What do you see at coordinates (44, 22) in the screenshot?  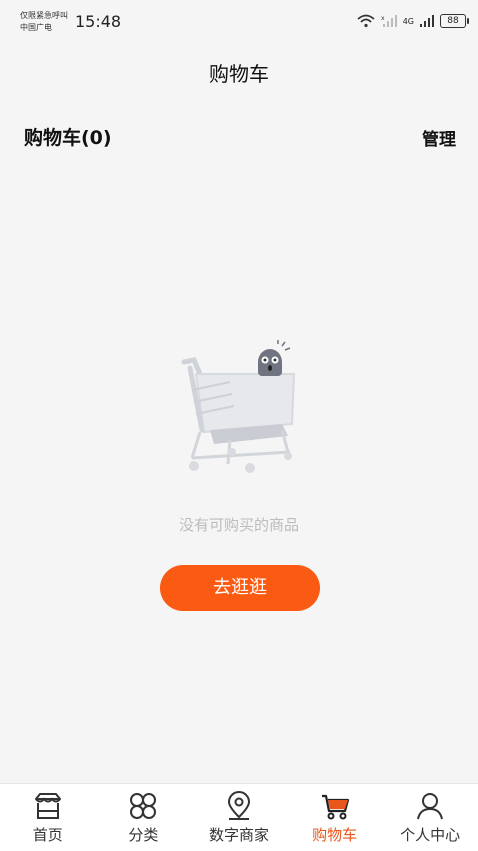 I see `carrier-info: 仅限紧急呼叫 中国广电` at bounding box center [44, 22].